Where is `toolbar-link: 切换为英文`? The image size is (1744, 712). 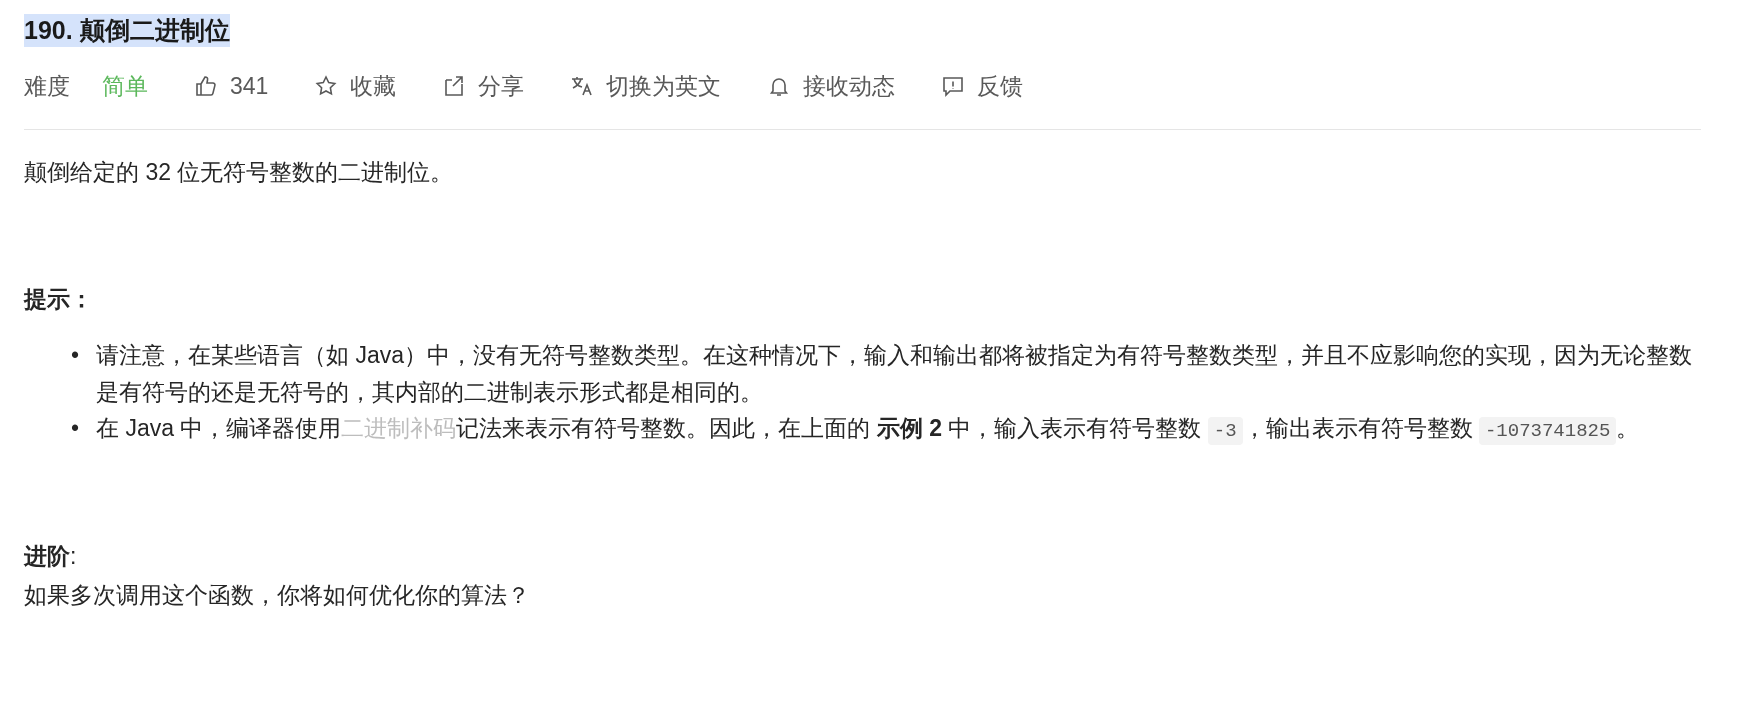 toolbar-link: 切换为英文 is located at coordinates (664, 85).